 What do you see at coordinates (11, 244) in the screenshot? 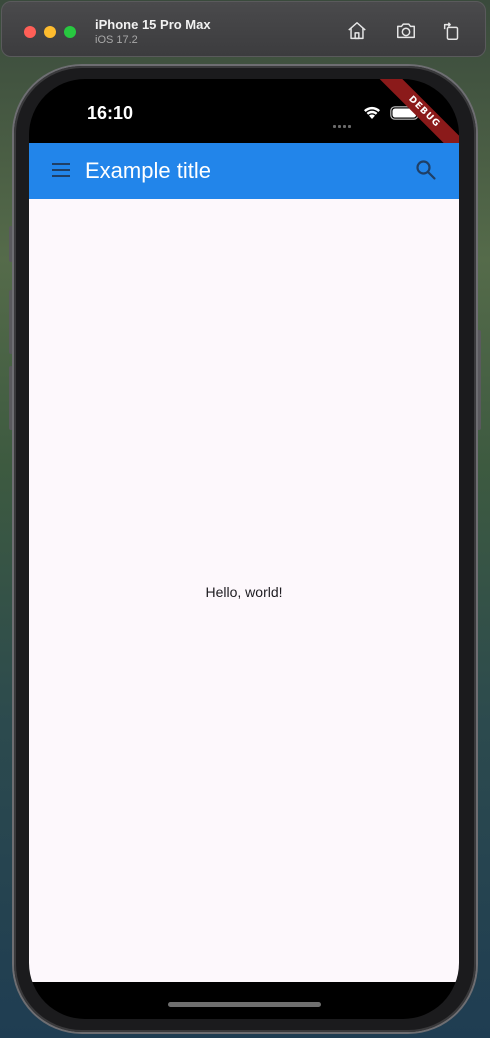
I see `action-button` at bounding box center [11, 244].